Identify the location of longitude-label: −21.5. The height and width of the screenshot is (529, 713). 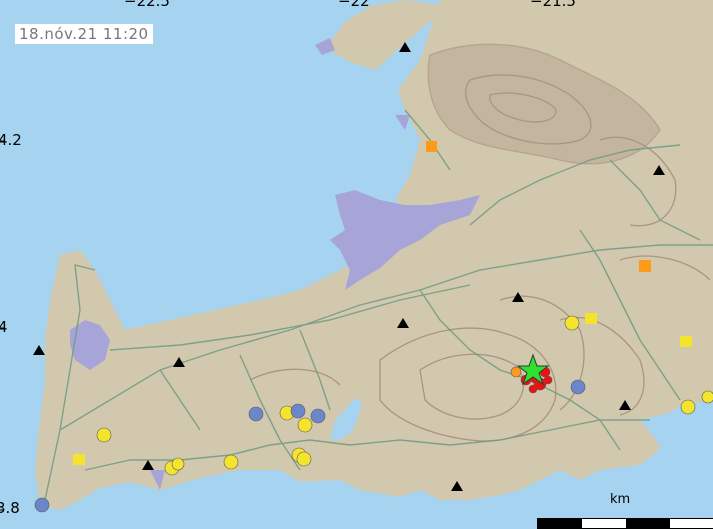
(553, 5).